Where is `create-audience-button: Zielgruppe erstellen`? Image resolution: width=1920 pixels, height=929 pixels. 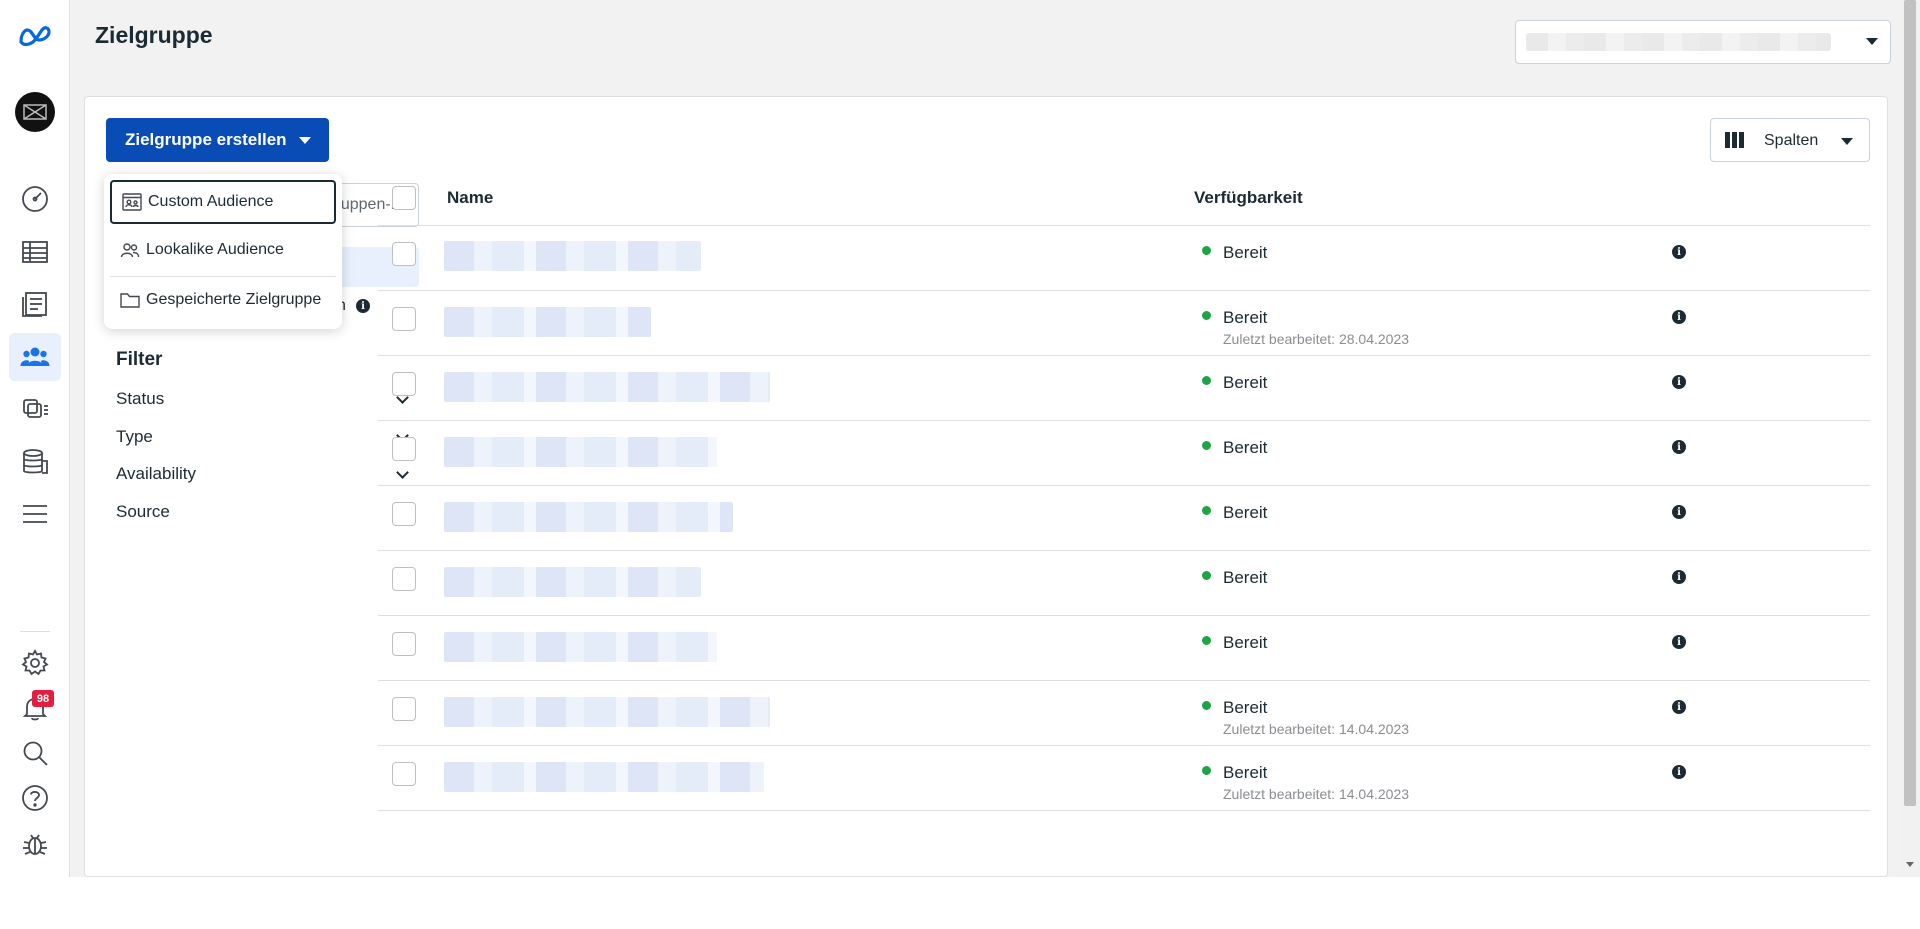
create-audience-button: Zielgruppe erstellen is located at coordinates (217, 140).